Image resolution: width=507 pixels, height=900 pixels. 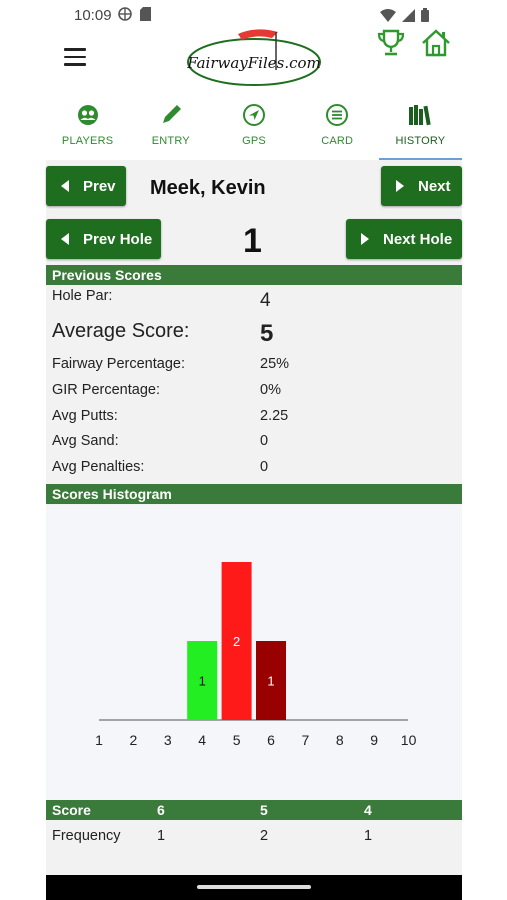 I want to click on pencil-icon, so click(x=171, y=114).